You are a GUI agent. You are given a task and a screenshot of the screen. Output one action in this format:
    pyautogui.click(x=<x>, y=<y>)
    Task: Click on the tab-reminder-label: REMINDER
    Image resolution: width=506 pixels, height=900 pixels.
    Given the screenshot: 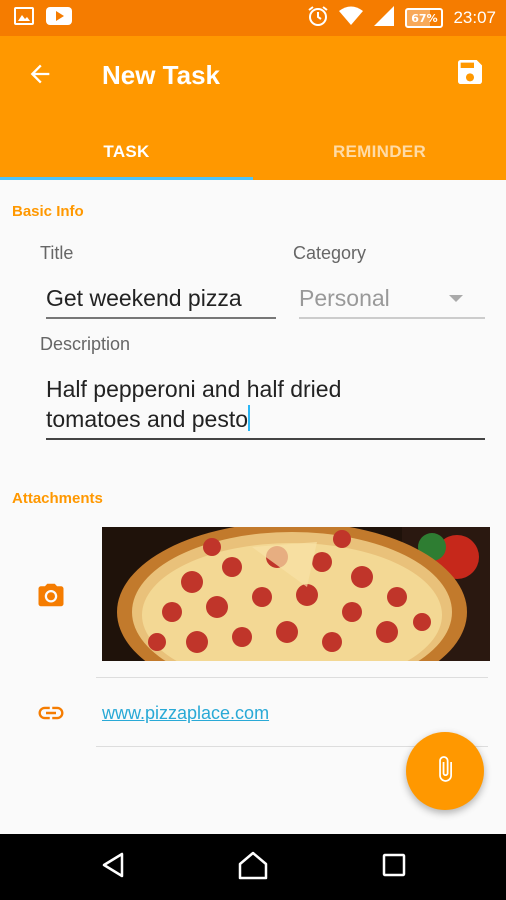 What is the action you would take?
    pyautogui.click(x=379, y=151)
    